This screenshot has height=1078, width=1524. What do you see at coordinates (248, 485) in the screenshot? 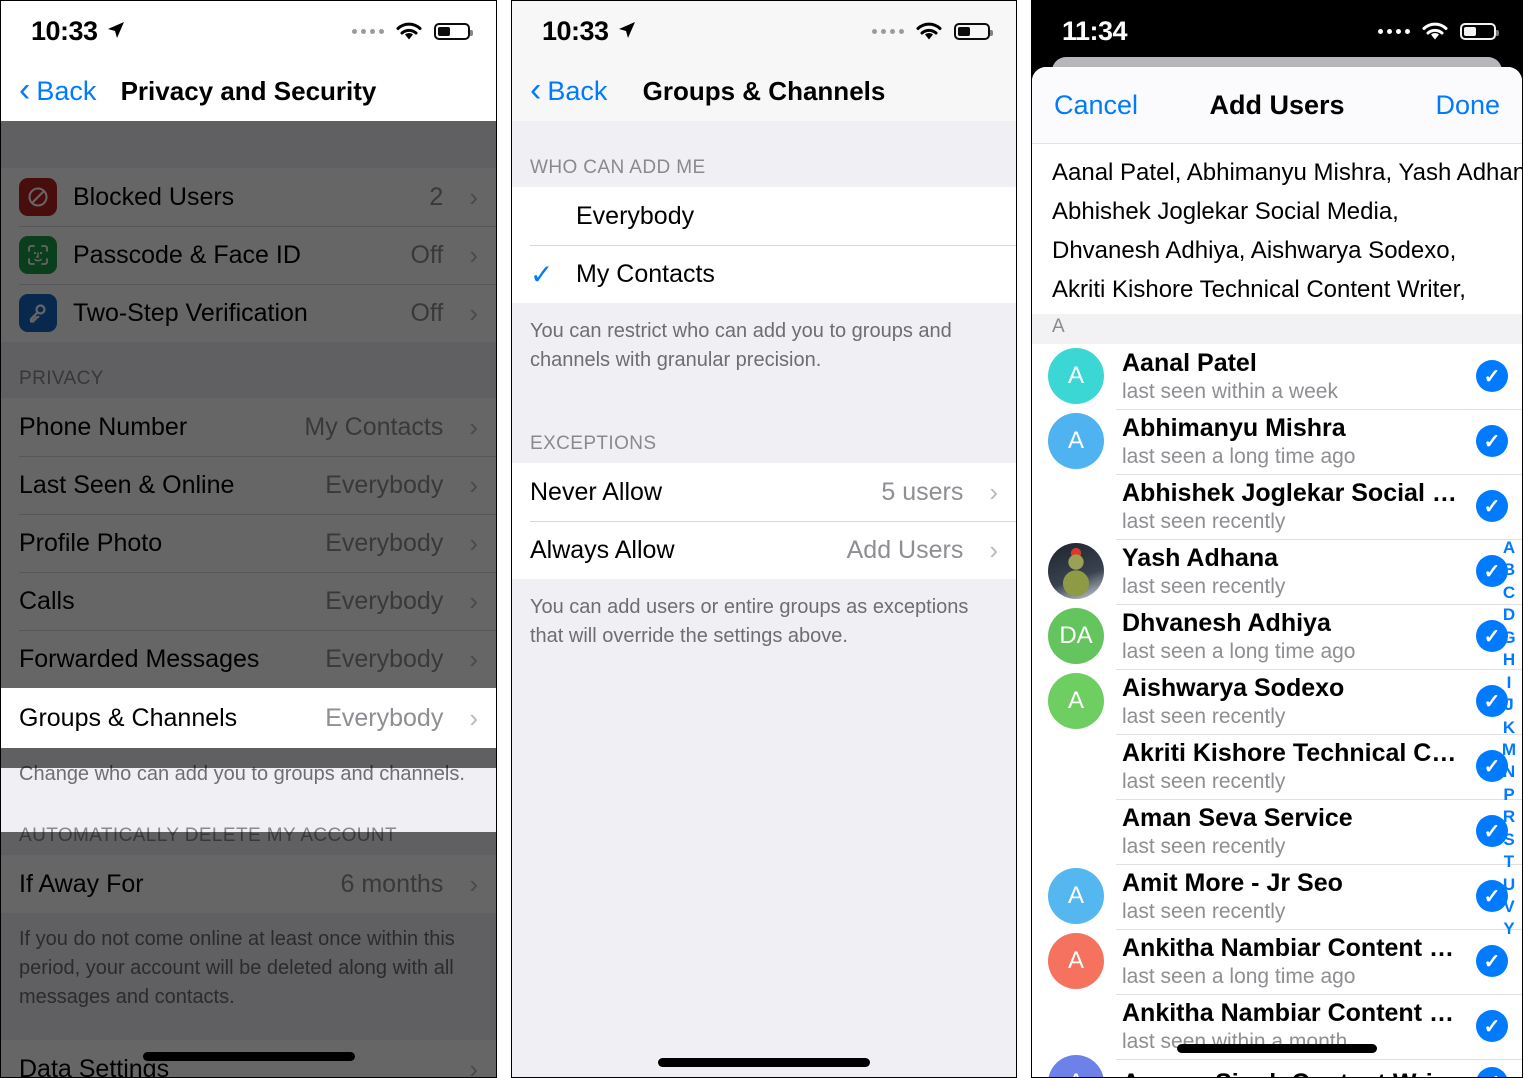
I see `row-last-seen-online: Last Seen & Online Everybody ›` at bounding box center [248, 485].